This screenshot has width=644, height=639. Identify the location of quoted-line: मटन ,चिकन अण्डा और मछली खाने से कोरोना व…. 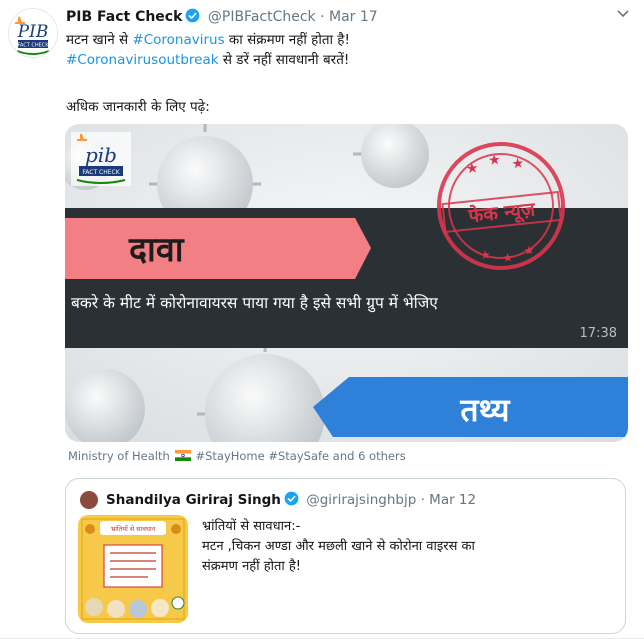
(338, 546).